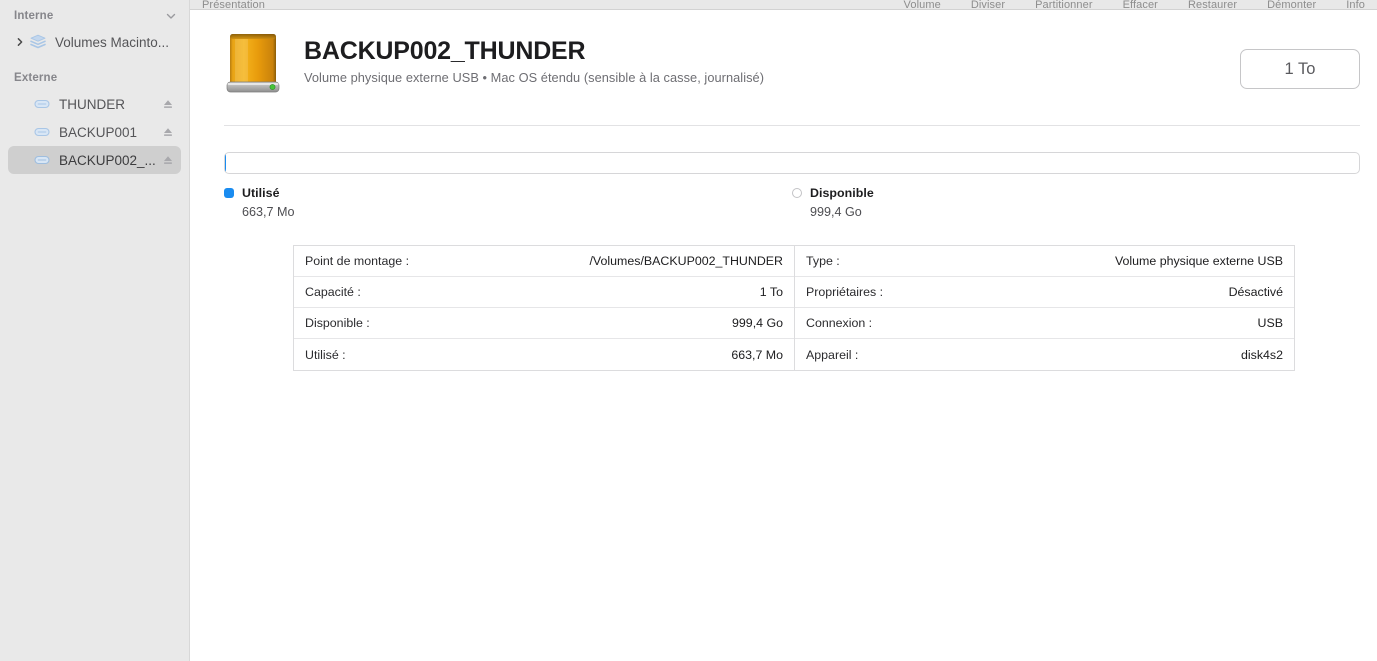 This screenshot has width=1377, height=661. Describe the element at coordinates (261, 193) in the screenshot. I see `legend-label-used: Utilisé` at that location.